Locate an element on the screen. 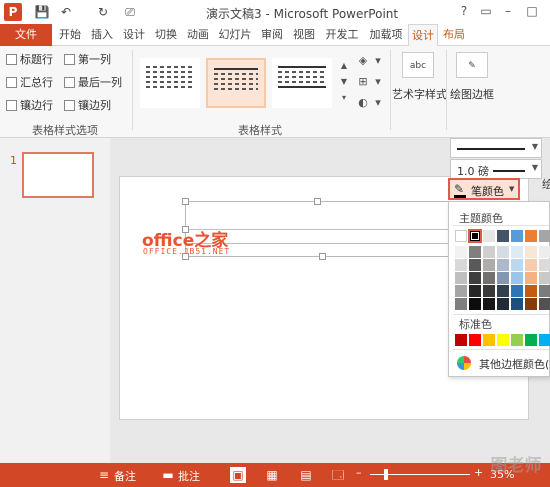  slideshow-icon: ⎚ is located at coordinates (130, 12).